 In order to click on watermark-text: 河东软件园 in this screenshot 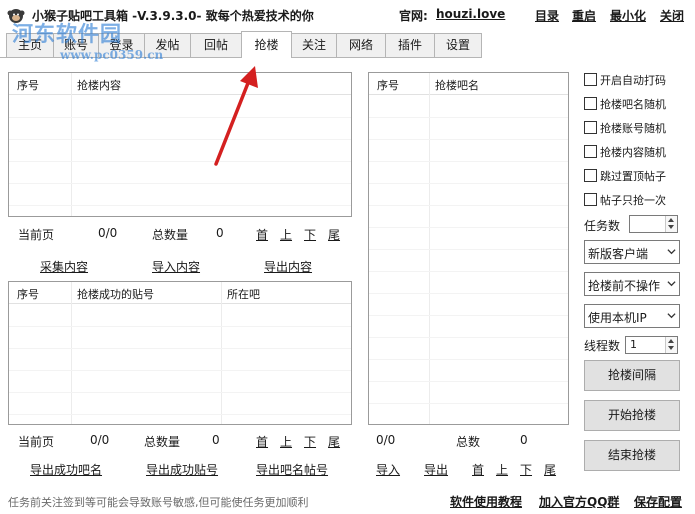, I will do `click(67, 33)`.